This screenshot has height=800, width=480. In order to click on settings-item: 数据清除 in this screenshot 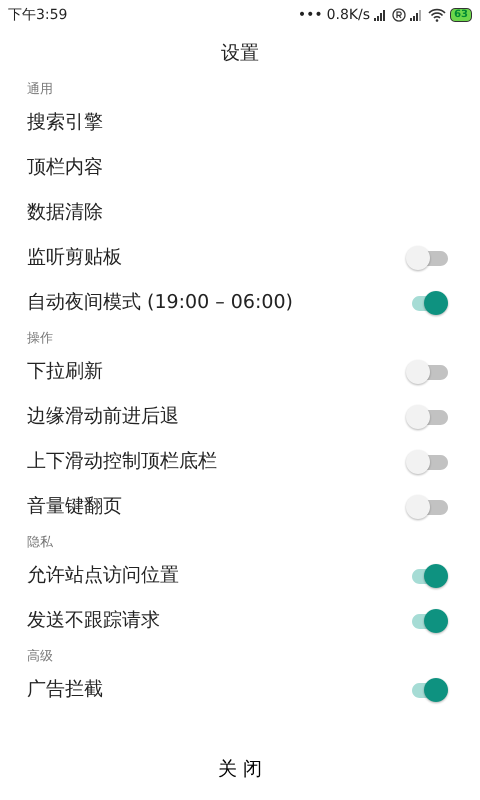, I will do `click(65, 212)`.